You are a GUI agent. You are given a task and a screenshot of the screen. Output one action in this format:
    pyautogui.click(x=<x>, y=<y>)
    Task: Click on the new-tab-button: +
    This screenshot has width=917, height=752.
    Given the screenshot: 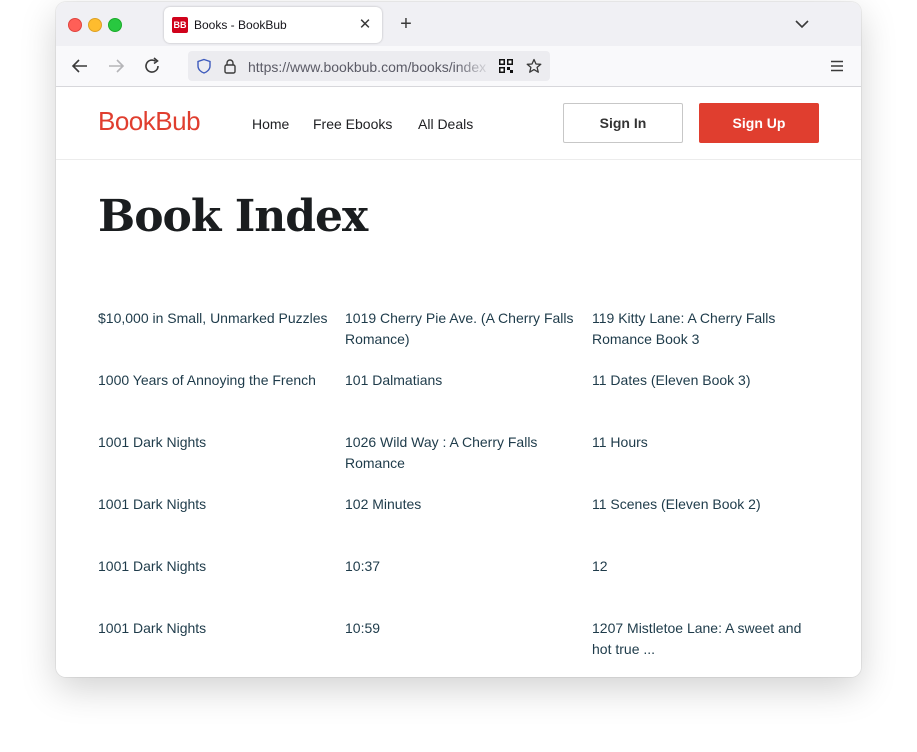 What is the action you would take?
    pyautogui.click(x=406, y=24)
    